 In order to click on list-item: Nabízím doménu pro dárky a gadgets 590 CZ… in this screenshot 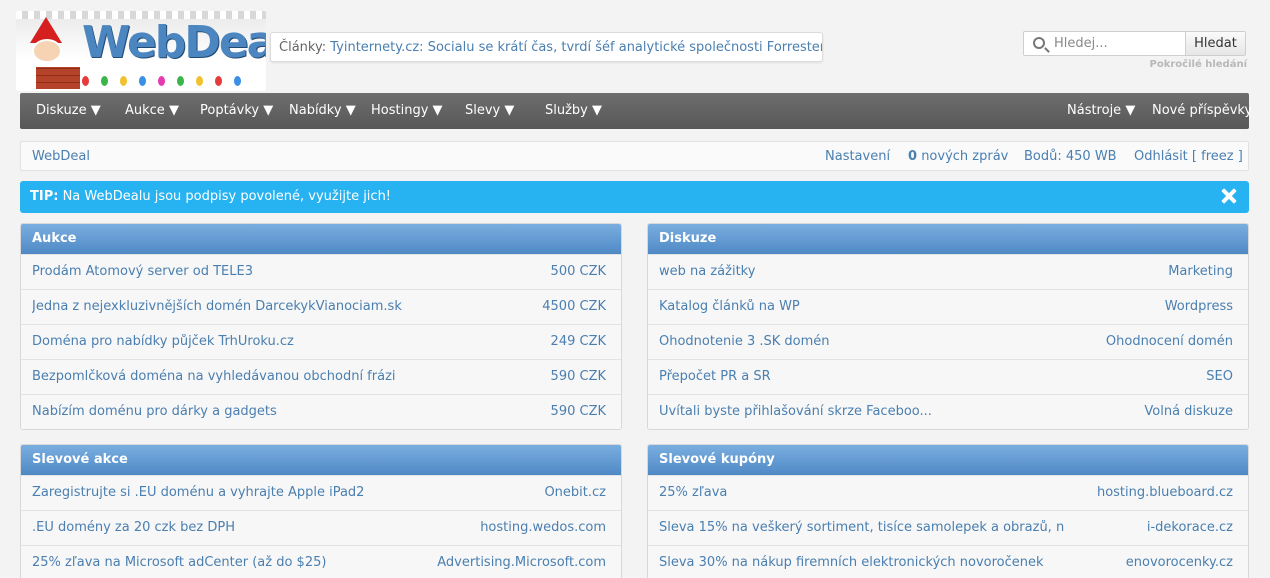, I will do `click(321, 411)`.